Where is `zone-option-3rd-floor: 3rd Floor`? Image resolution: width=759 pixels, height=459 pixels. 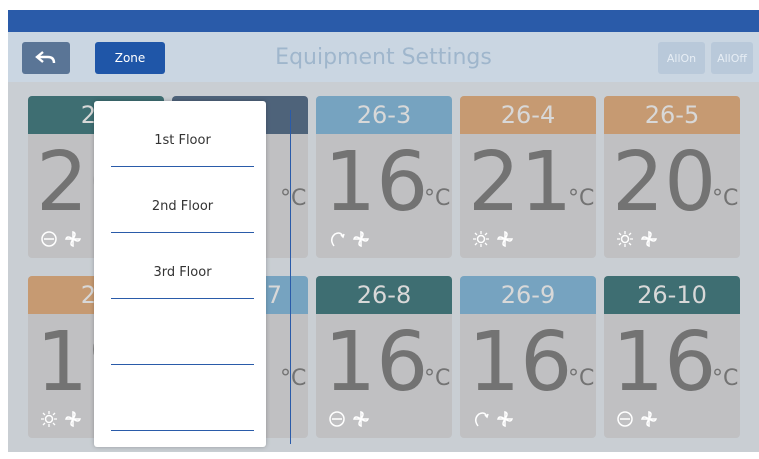 zone-option-3rd-floor: 3rd Floor is located at coordinates (182, 266).